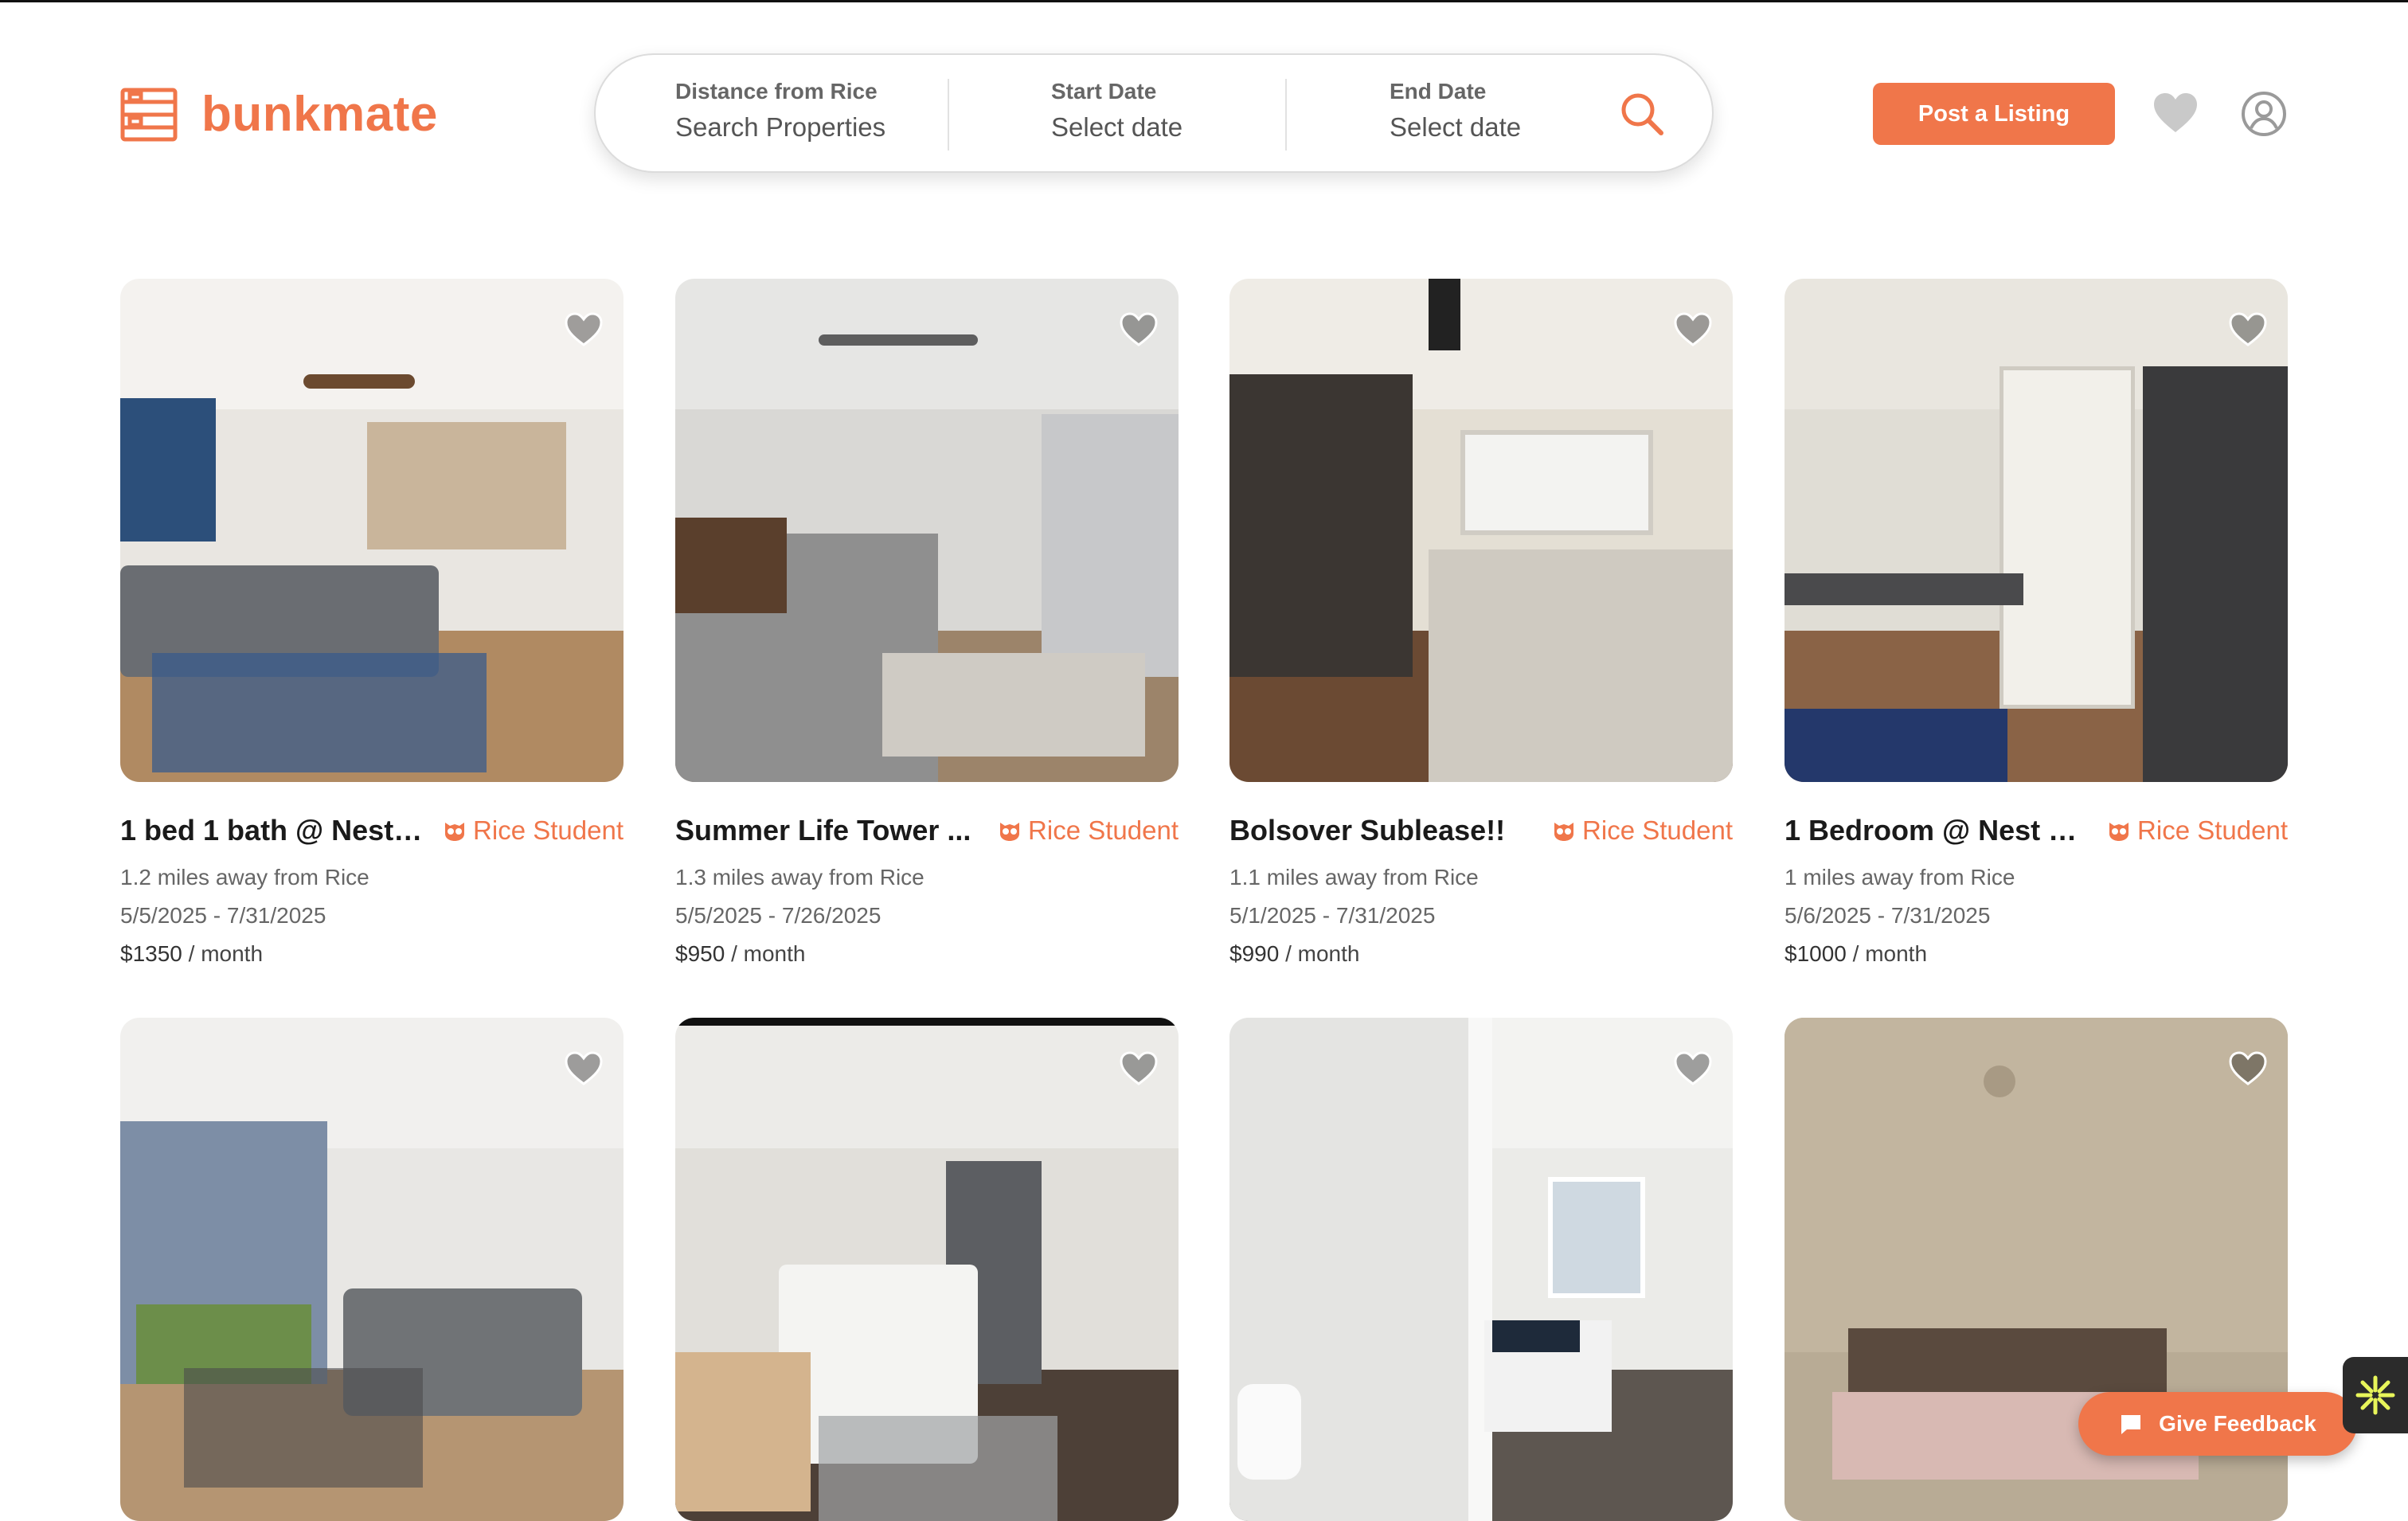 The width and height of the screenshot is (2408, 1521). Describe the element at coordinates (2237, 1423) in the screenshot. I see `feedback-label: Give Feedback` at that location.